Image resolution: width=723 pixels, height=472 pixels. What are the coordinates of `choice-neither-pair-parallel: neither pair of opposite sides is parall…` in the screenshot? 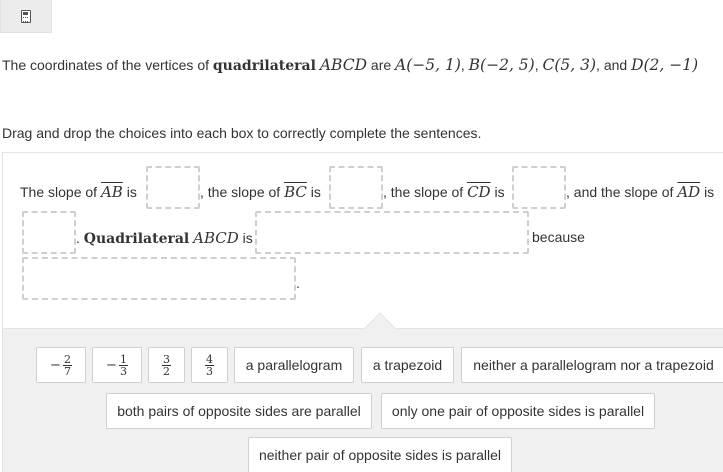 It's located at (380, 454).